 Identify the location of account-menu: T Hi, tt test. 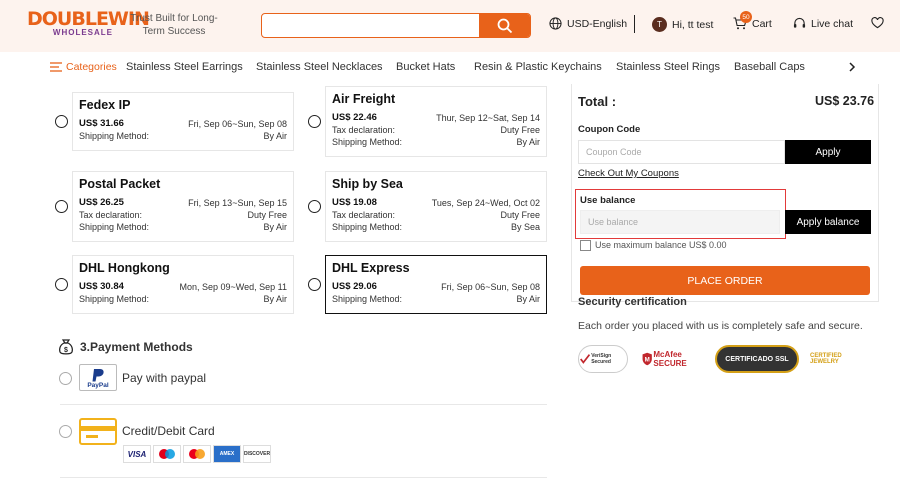
(682, 24).